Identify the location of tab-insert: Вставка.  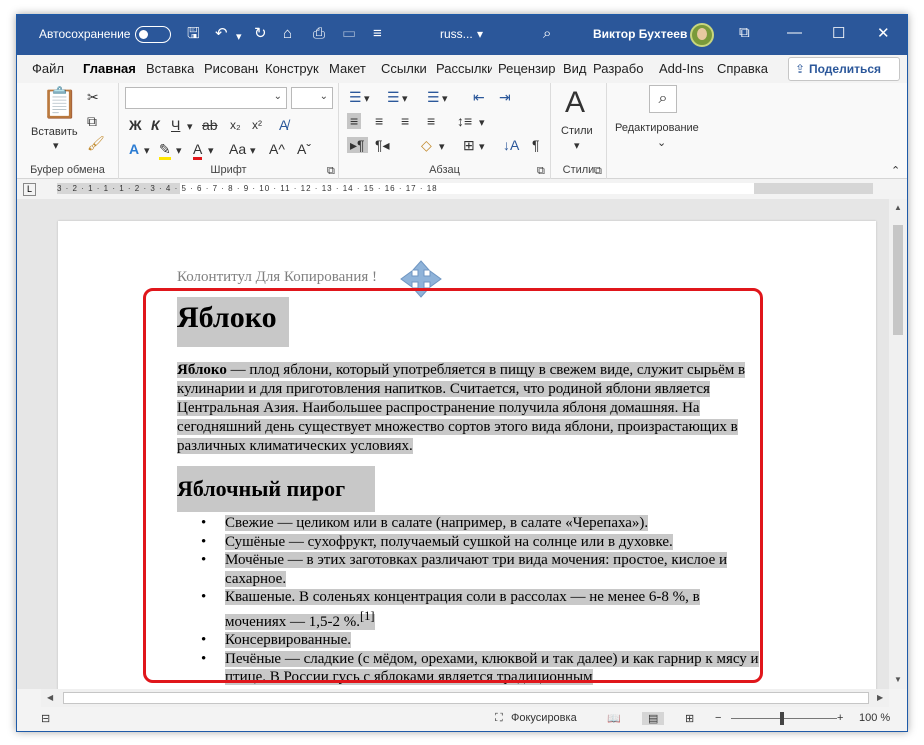
(170, 68).